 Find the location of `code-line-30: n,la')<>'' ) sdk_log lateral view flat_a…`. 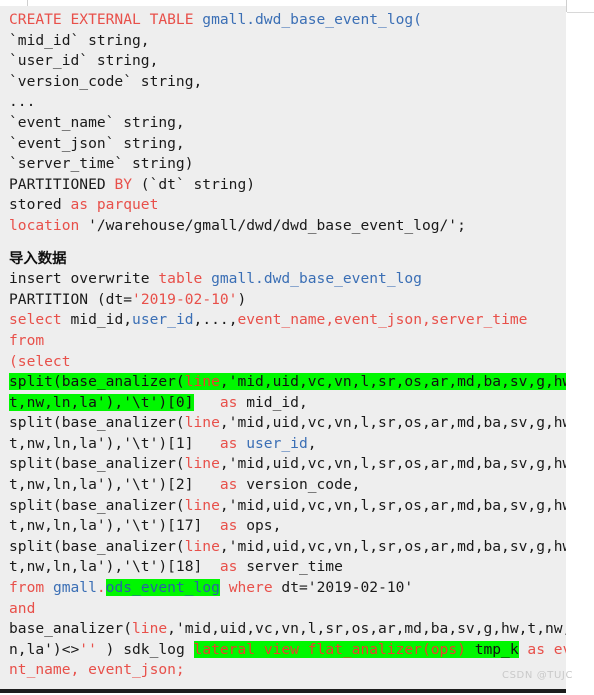

code-line-30: n,la')<>'' ) sdk_log lateral view flat_a… is located at coordinates (287, 650).